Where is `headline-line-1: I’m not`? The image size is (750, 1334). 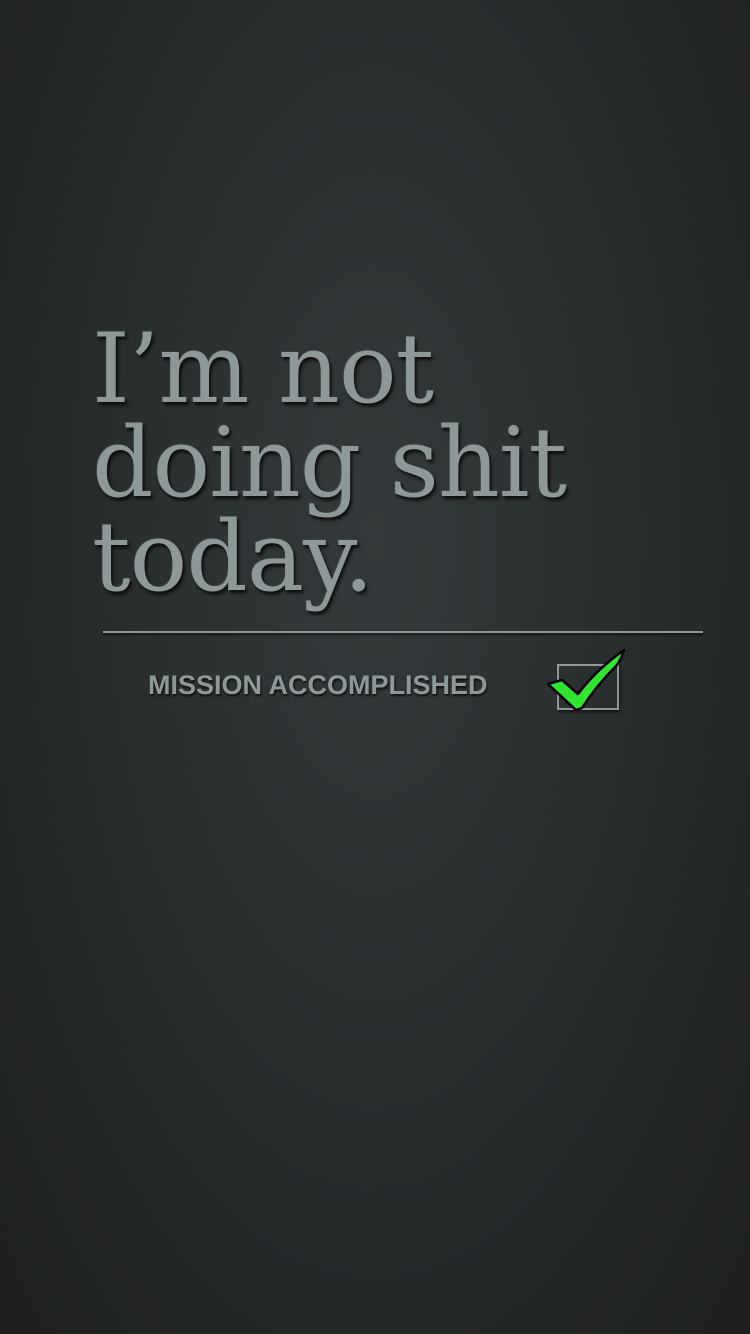
headline-line-1: I’m not is located at coordinates (263, 369).